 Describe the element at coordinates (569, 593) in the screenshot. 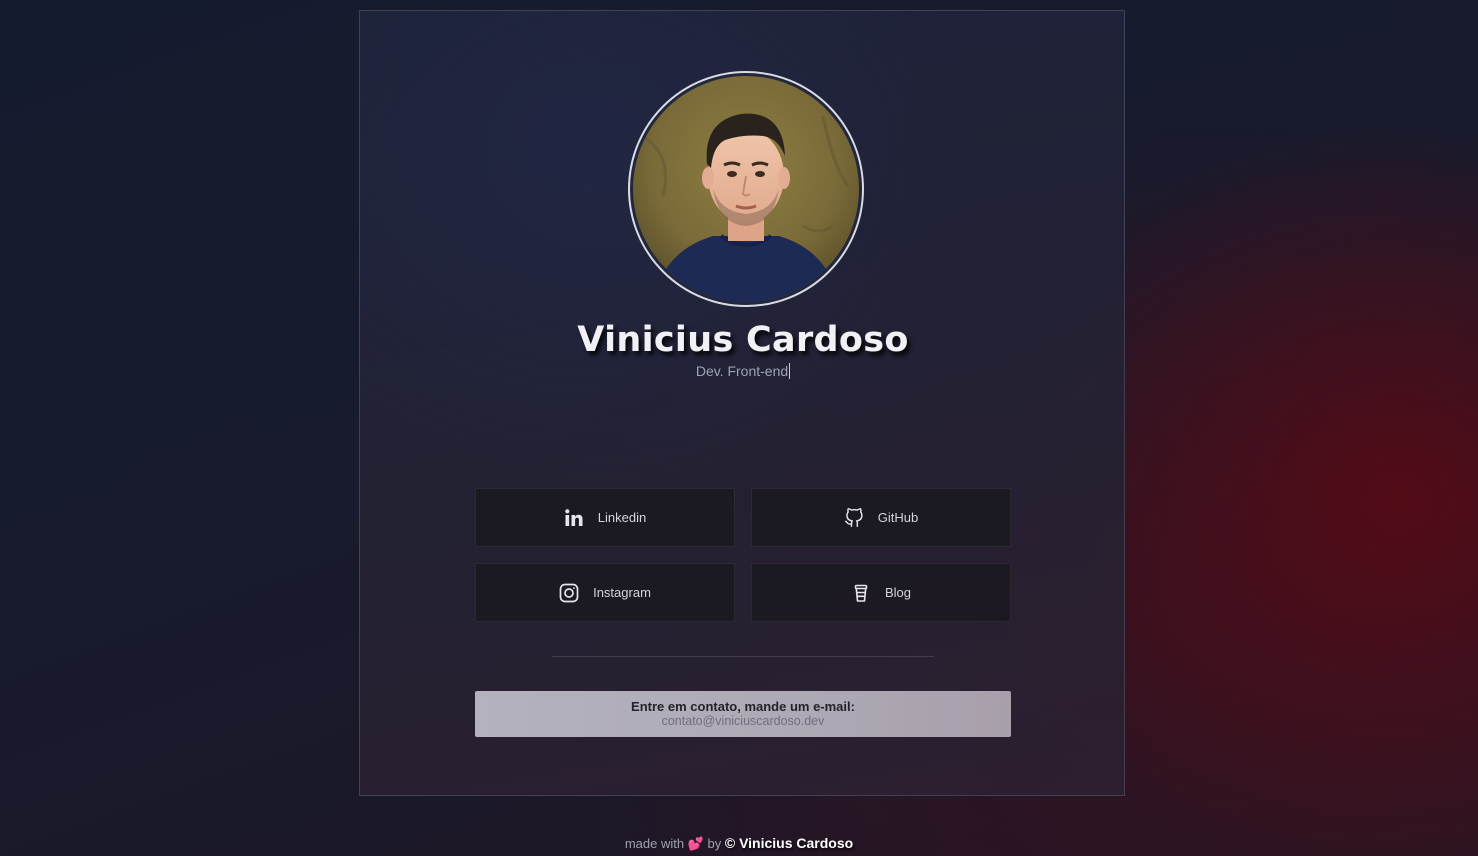

I see `instagram-icon` at that location.